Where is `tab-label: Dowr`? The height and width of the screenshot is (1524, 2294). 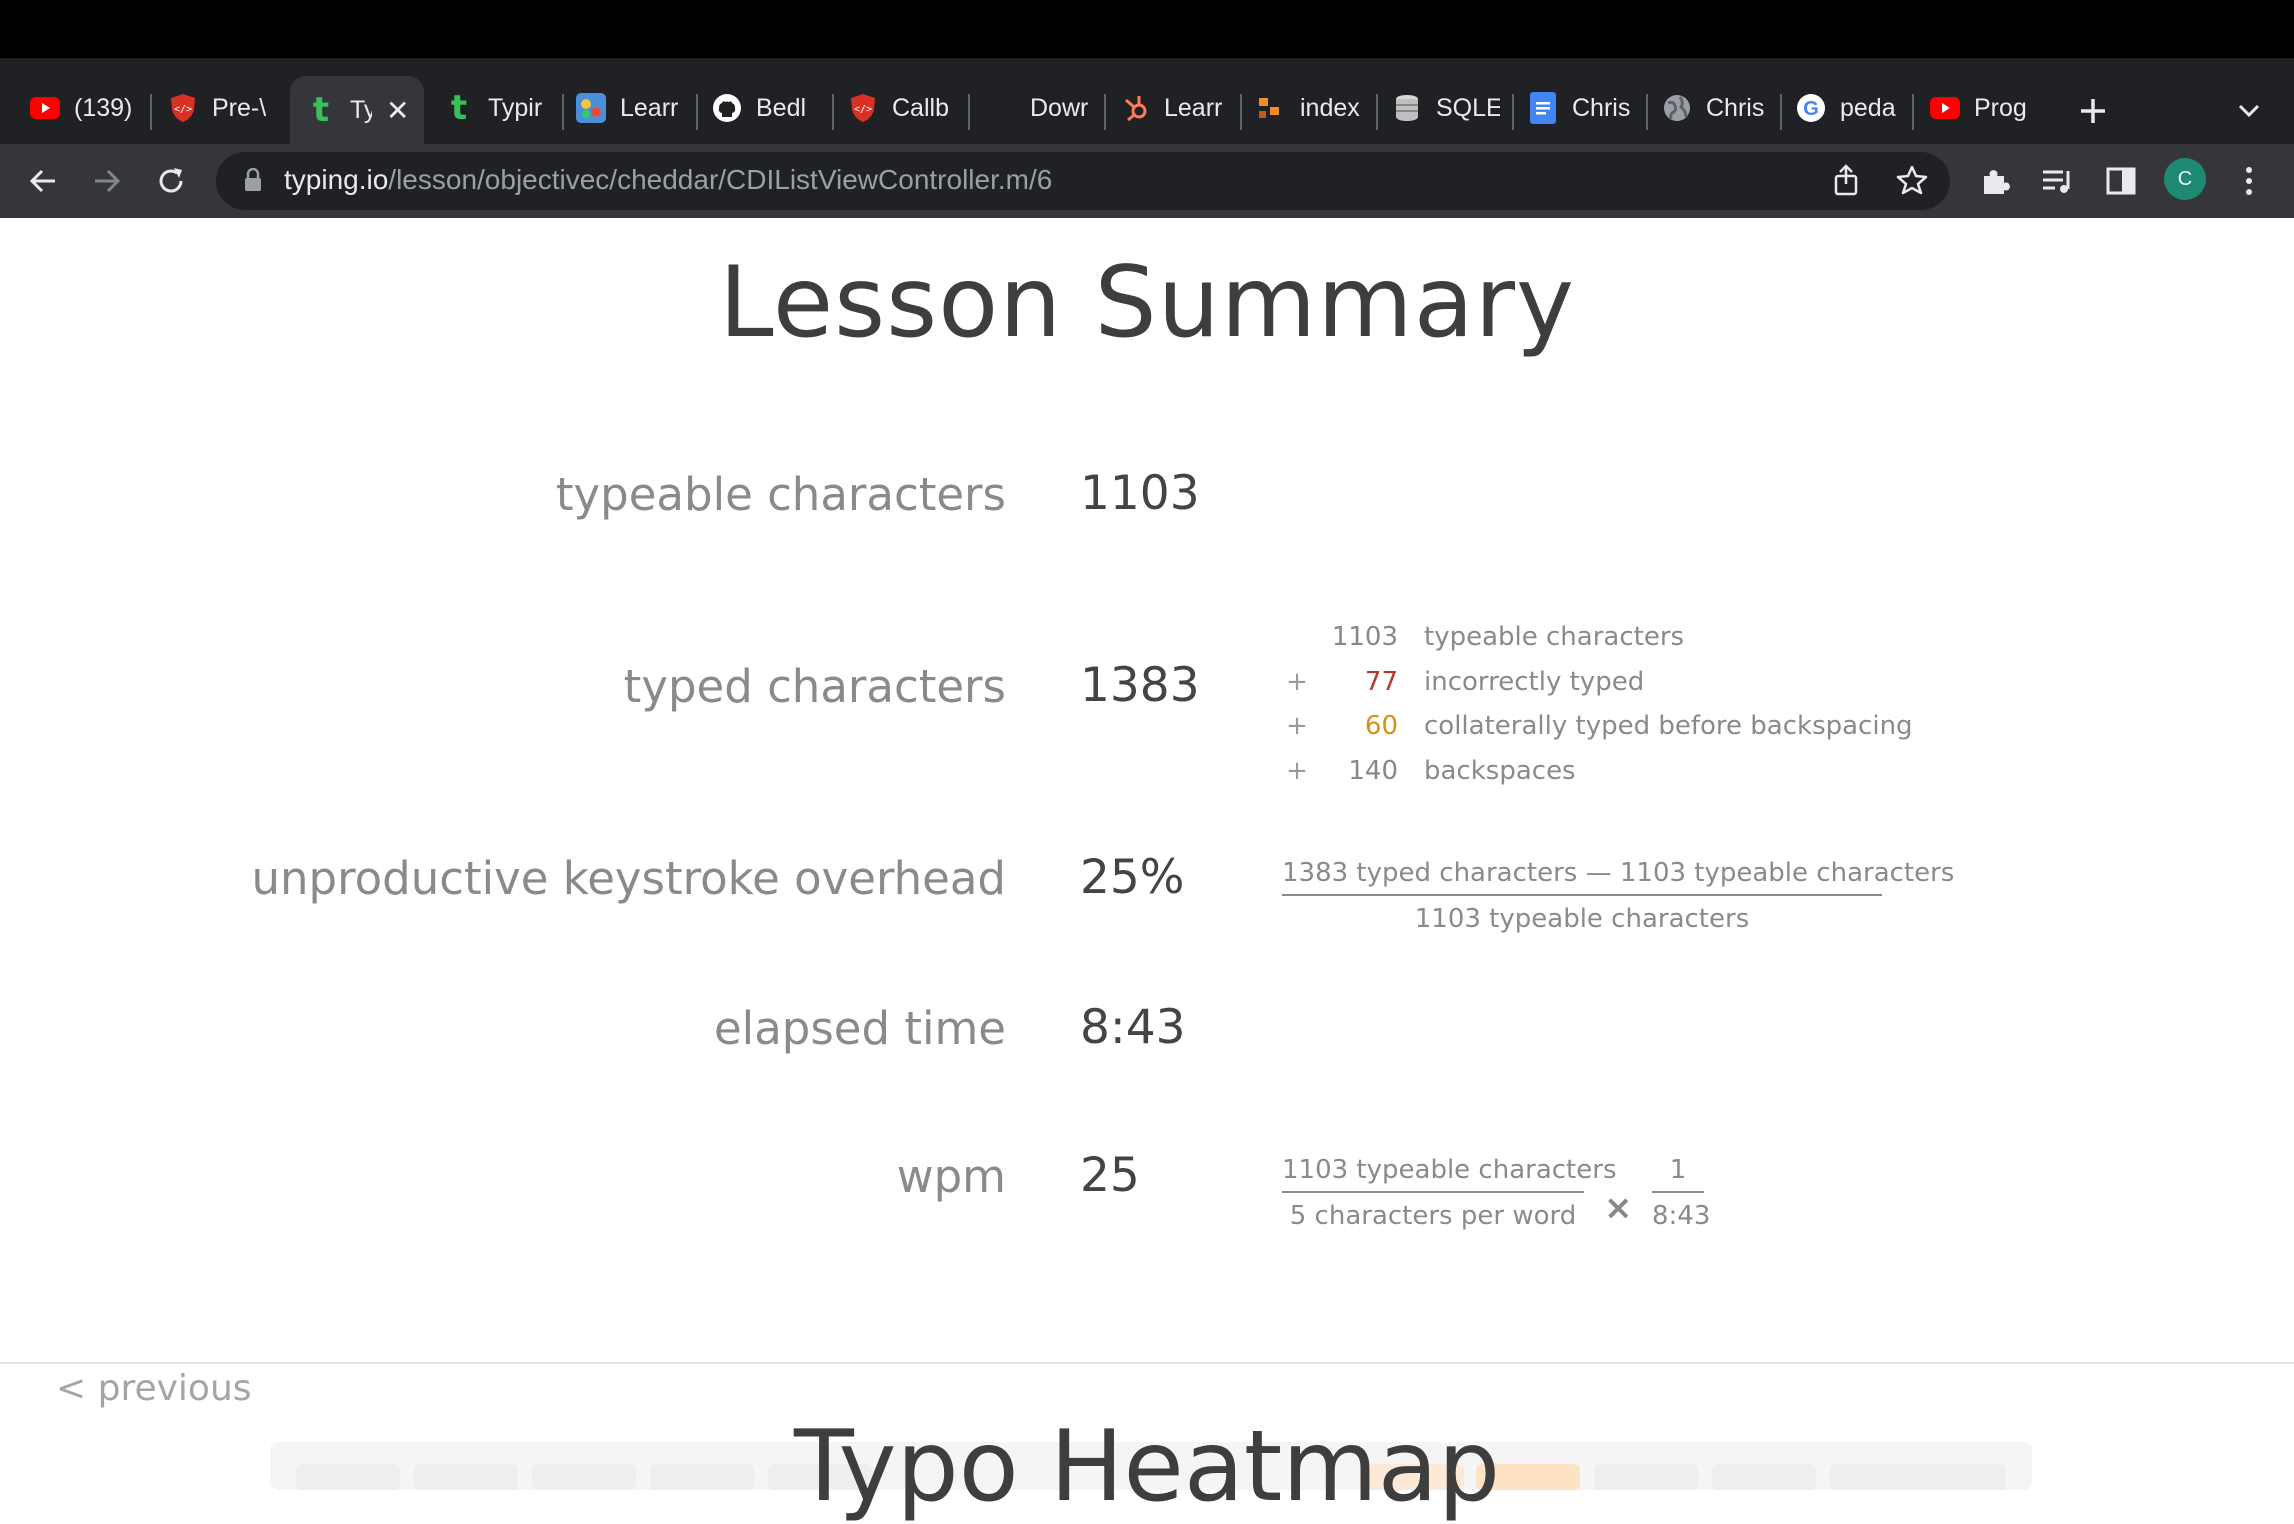
tab-label: Dowr is located at coordinates (1059, 107).